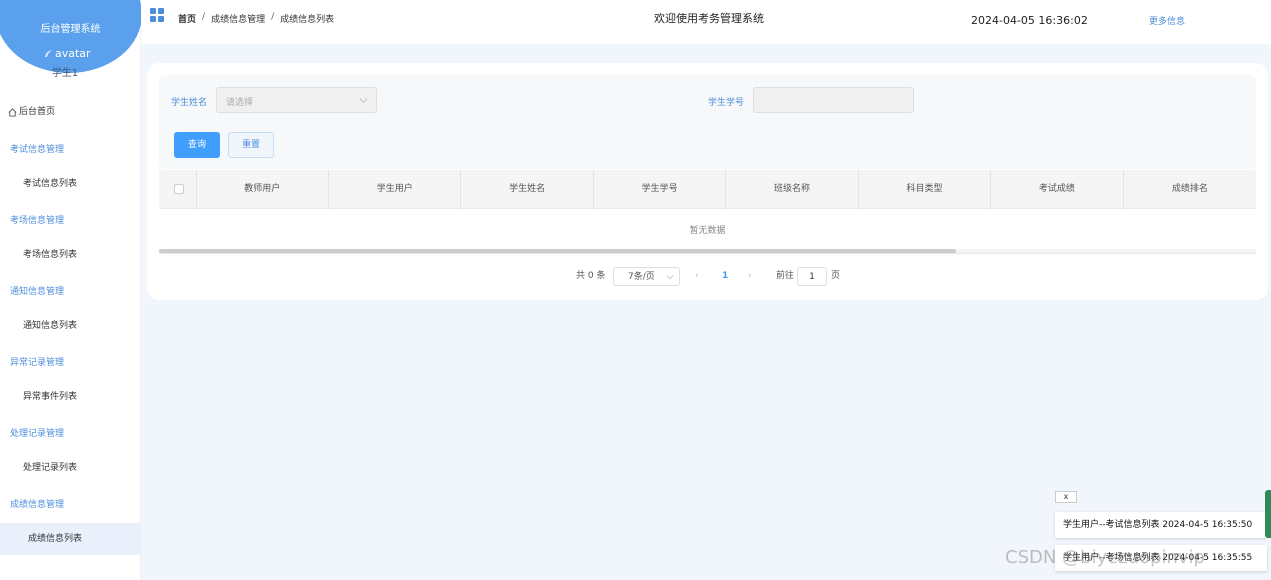  Describe the element at coordinates (707, 231) in the screenshot. I see `empty-table-text: 暂无数据` at that location.